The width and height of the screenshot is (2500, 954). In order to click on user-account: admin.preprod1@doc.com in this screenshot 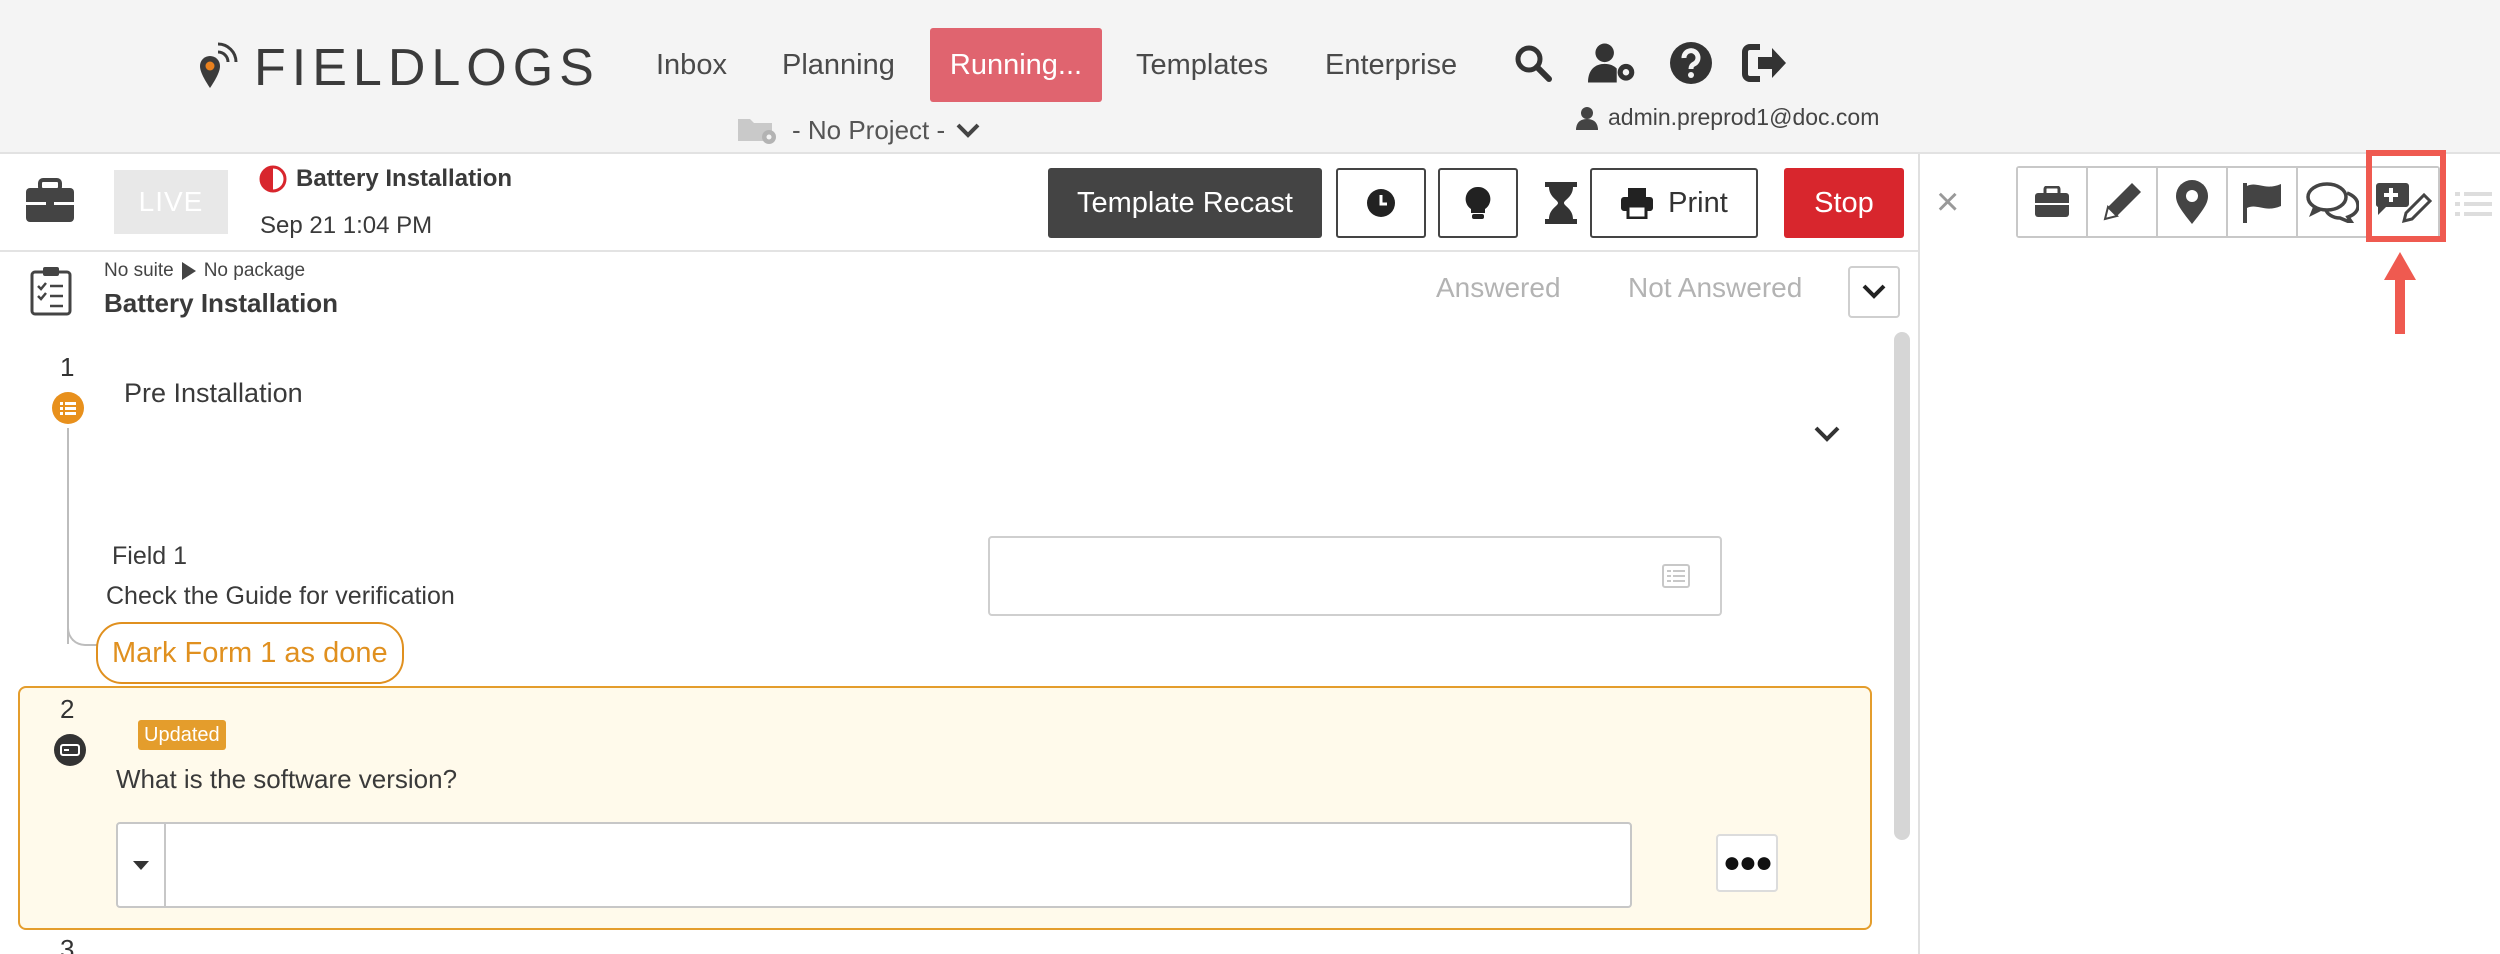, I will do `click(1727, 117)`.